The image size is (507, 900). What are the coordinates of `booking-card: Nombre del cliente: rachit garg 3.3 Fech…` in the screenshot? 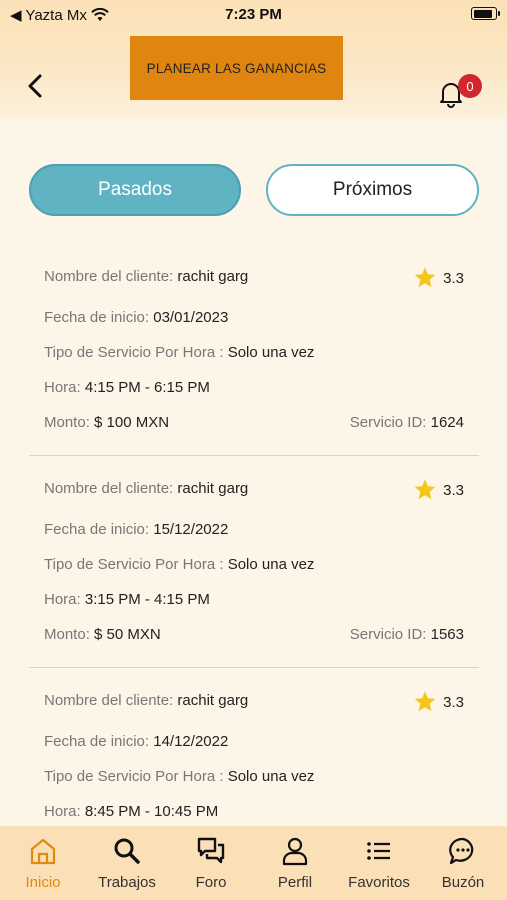 It's located at (254, 754).